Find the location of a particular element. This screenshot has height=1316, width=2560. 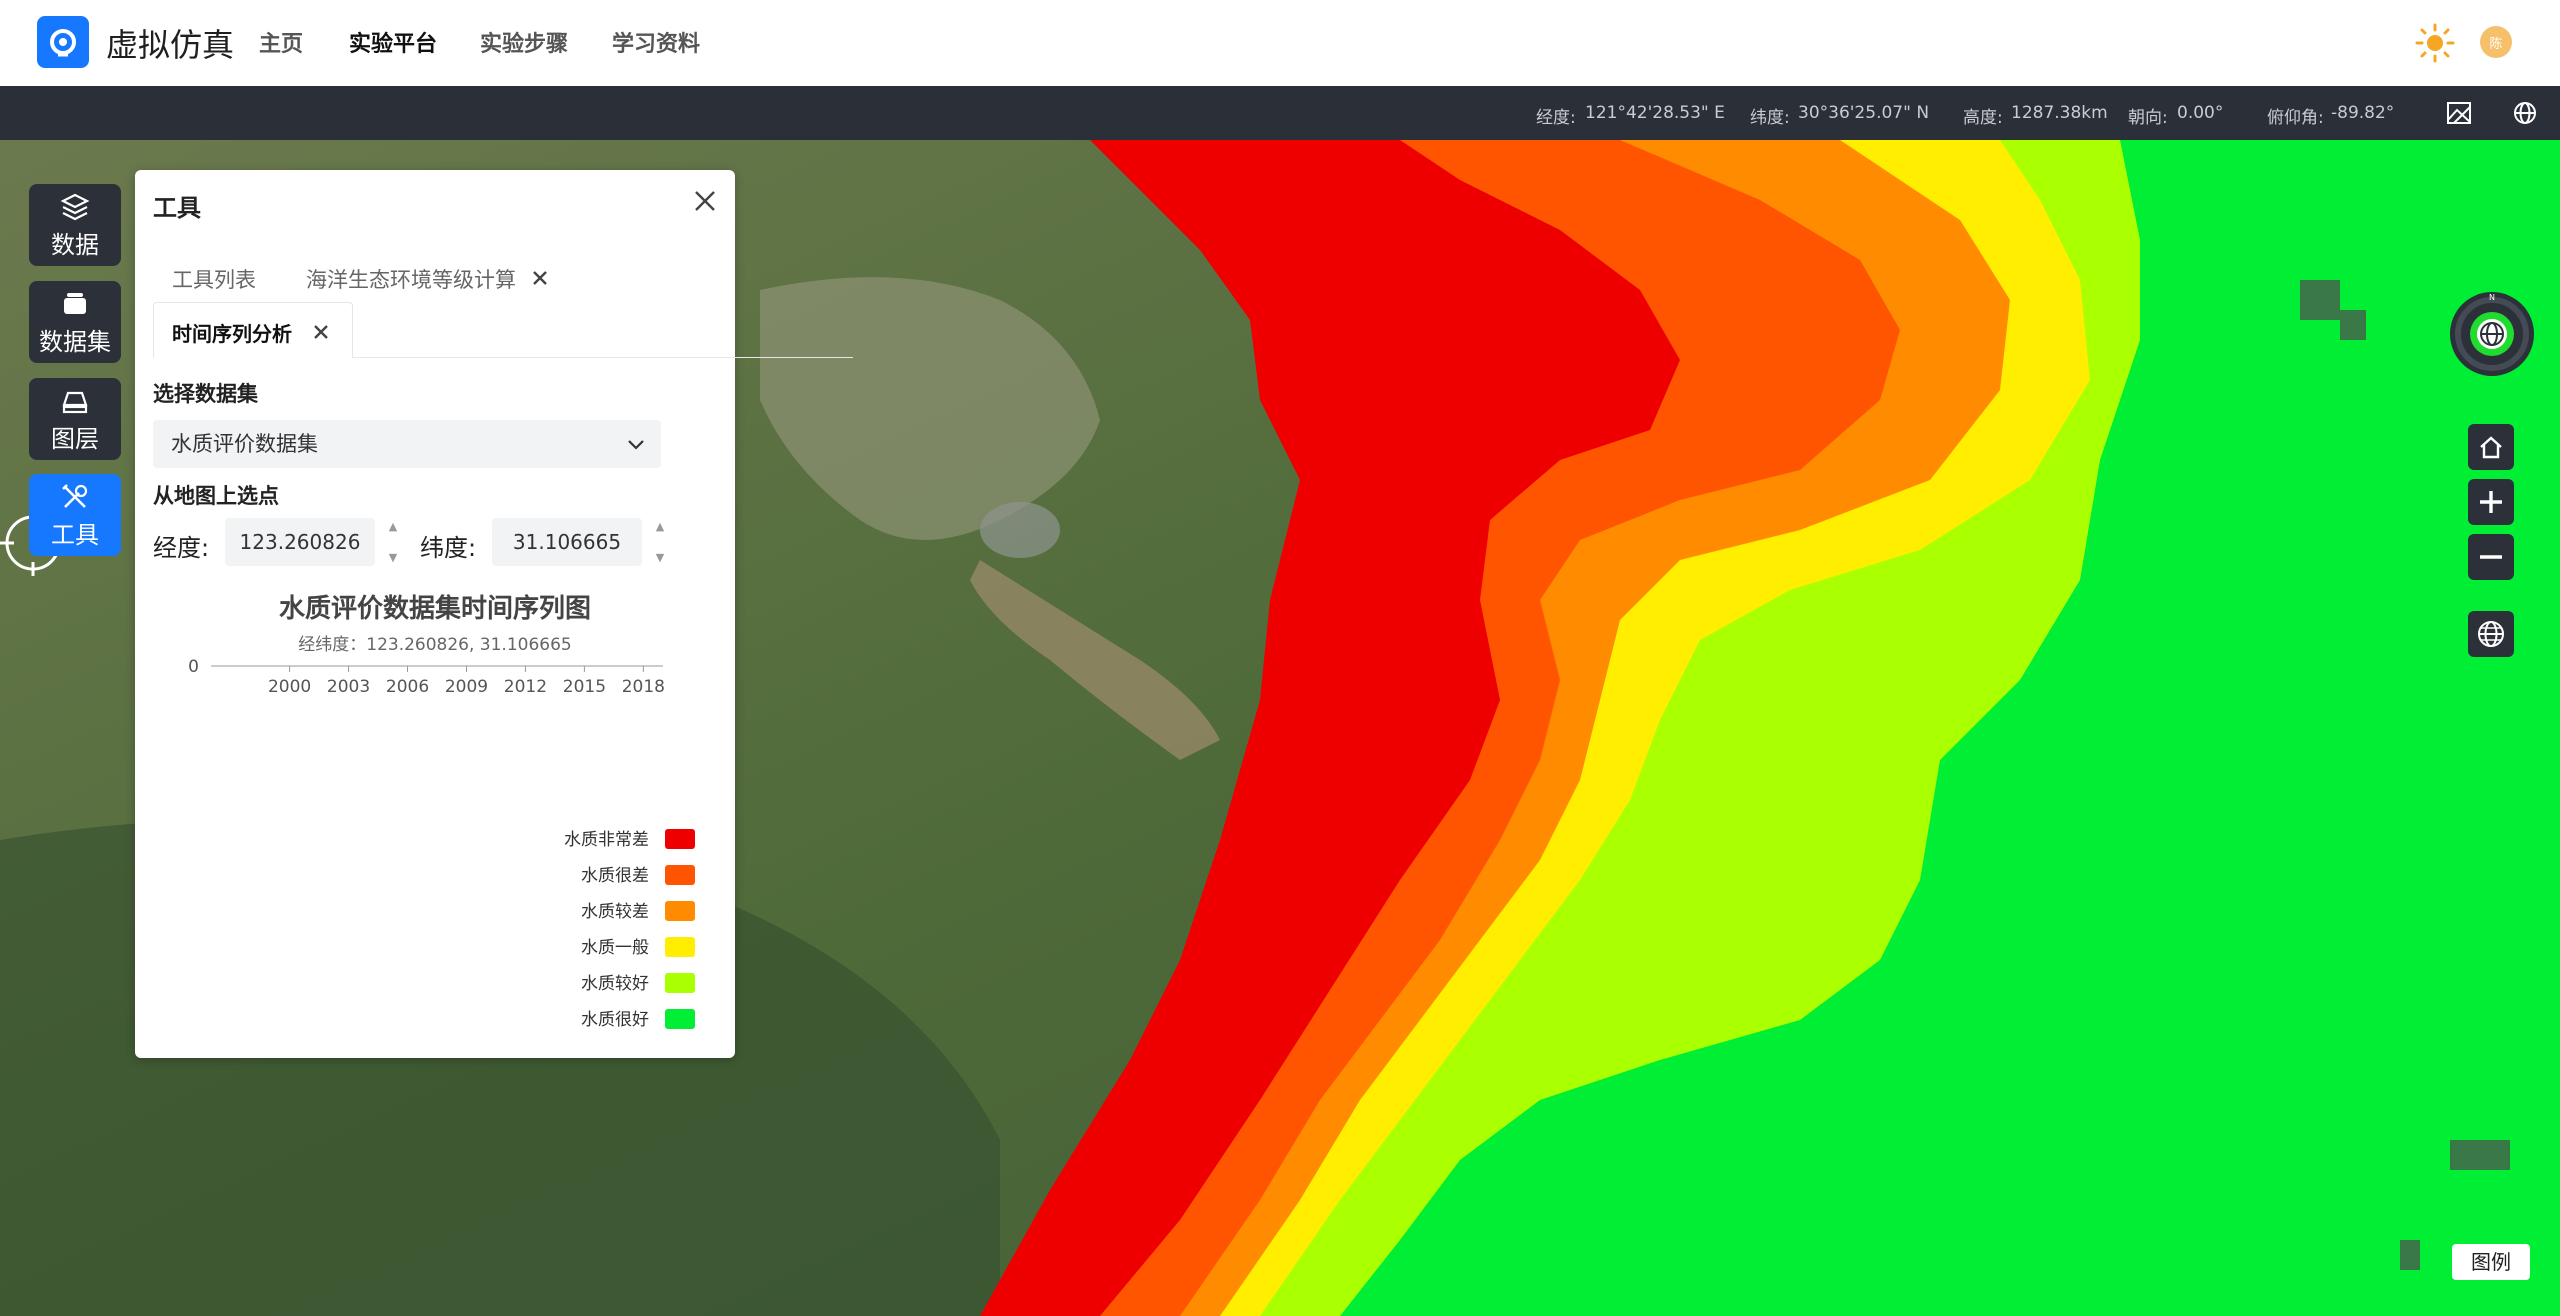

nav-platform: 实验平台 is located at coordinates (393, 42).